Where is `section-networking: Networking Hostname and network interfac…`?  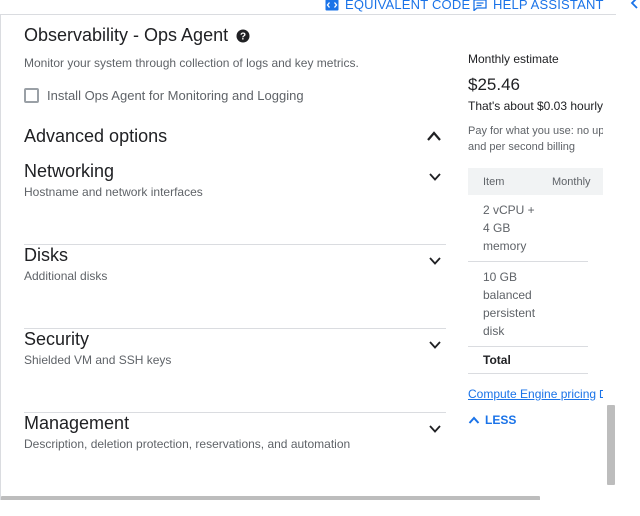
section-networking: Networking Hostname and network interfac… is located at coordinates (235, 203).